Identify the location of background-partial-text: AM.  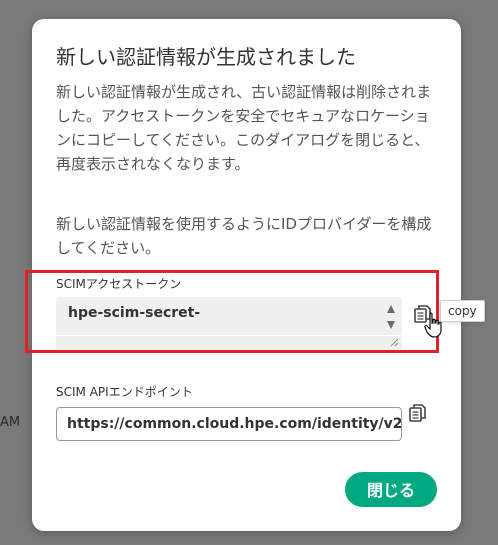
(10, 422).